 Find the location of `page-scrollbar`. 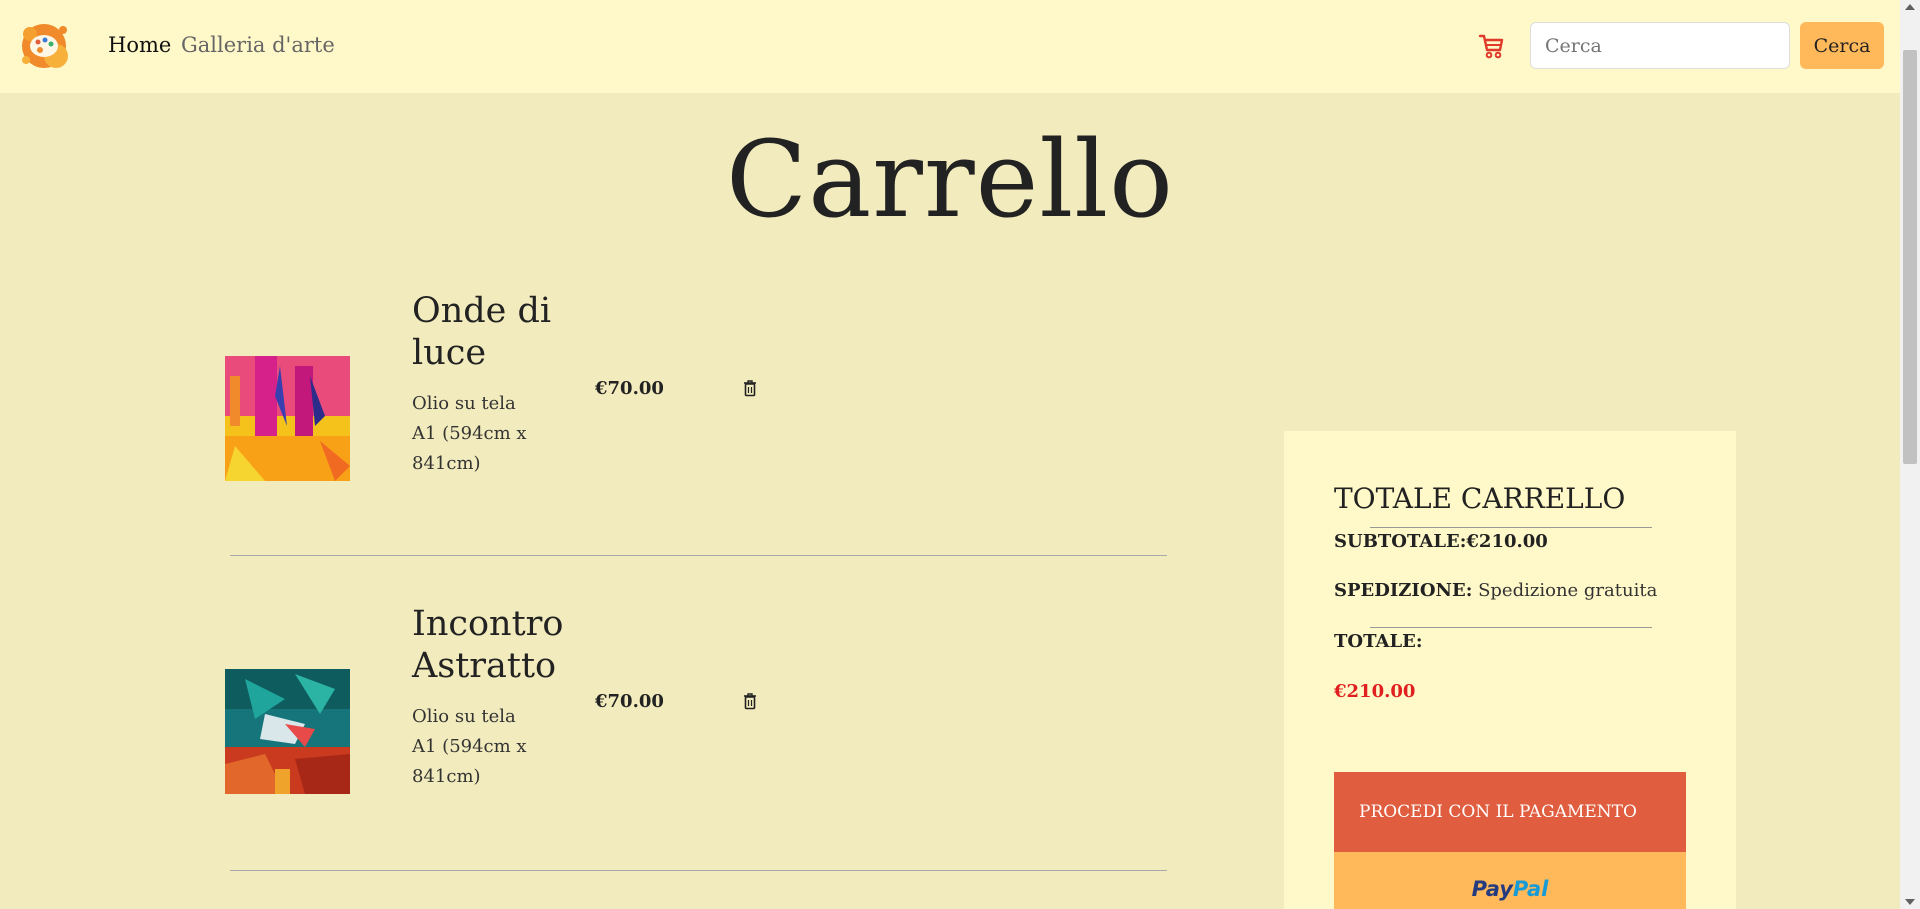

page-scrollbar is located at coordinates (1910, 454).